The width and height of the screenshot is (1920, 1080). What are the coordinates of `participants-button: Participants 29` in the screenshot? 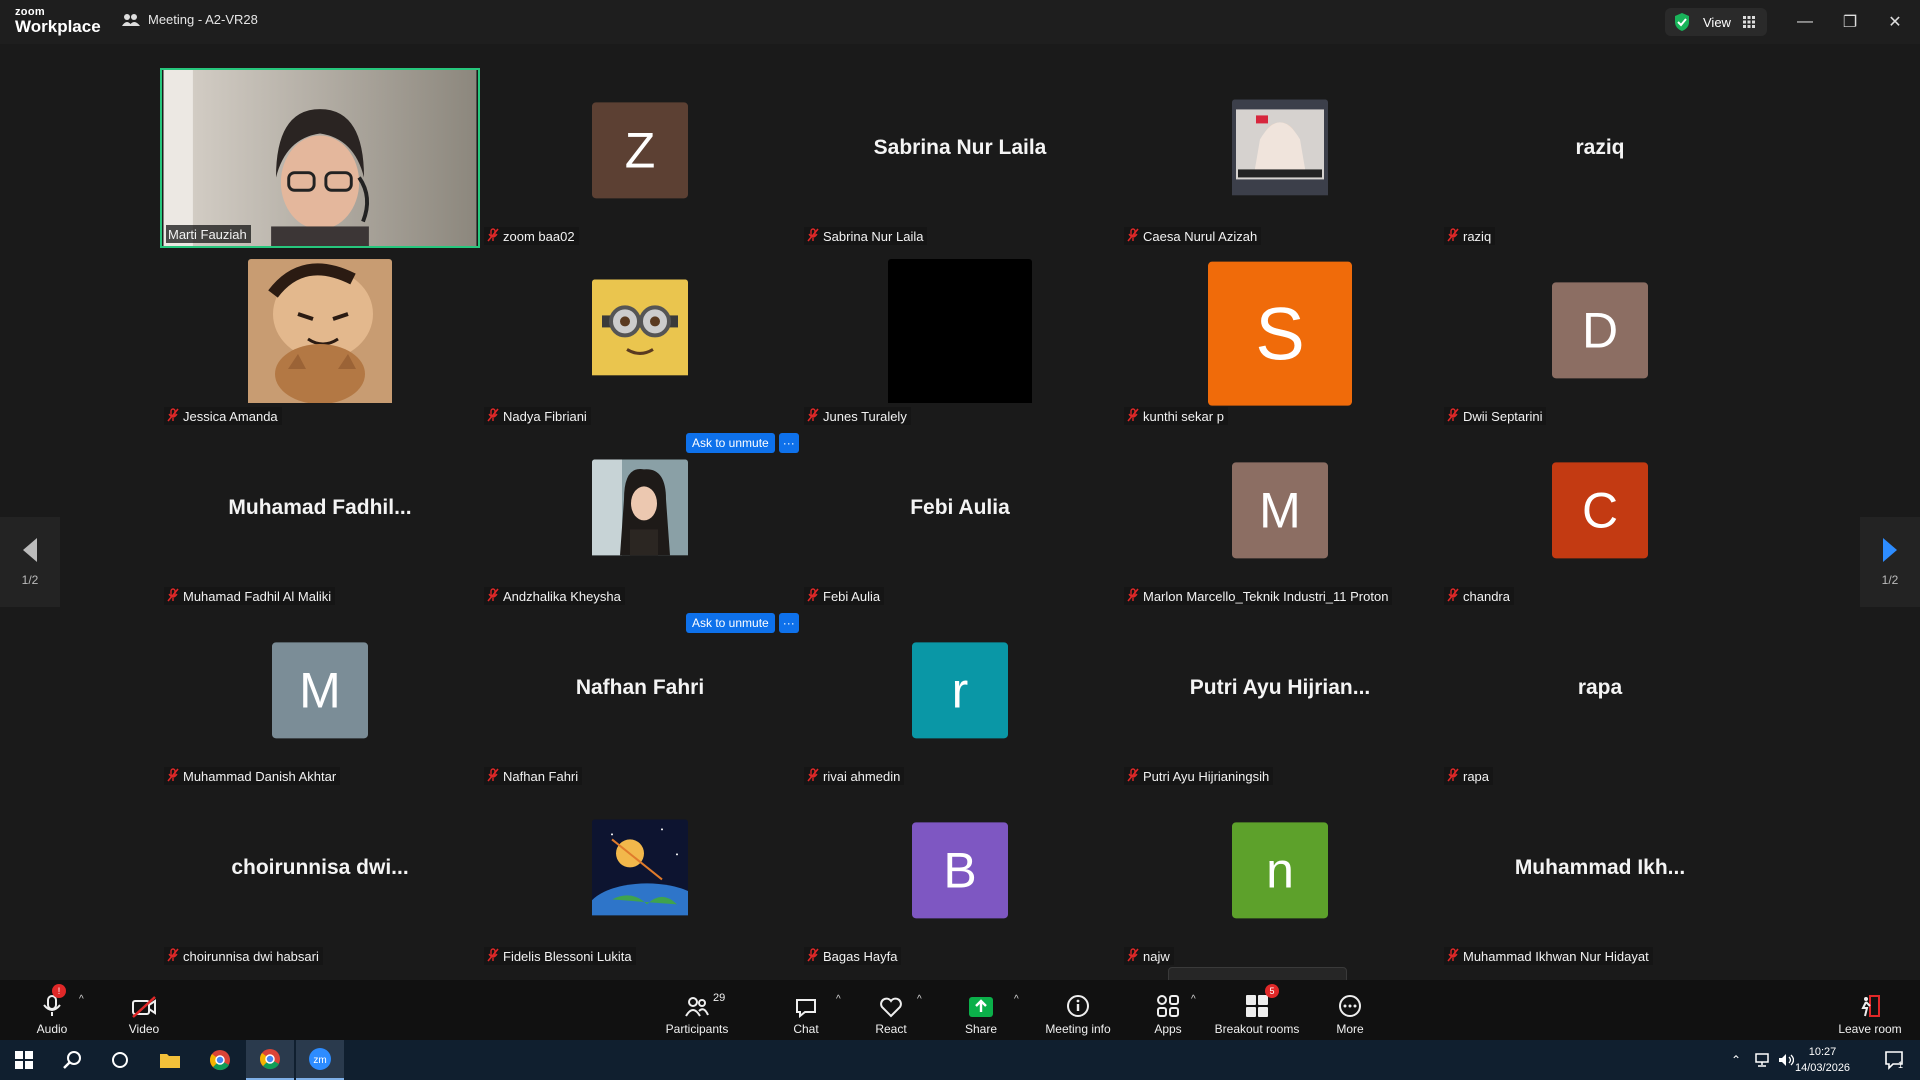 It's located at (697, 1011).